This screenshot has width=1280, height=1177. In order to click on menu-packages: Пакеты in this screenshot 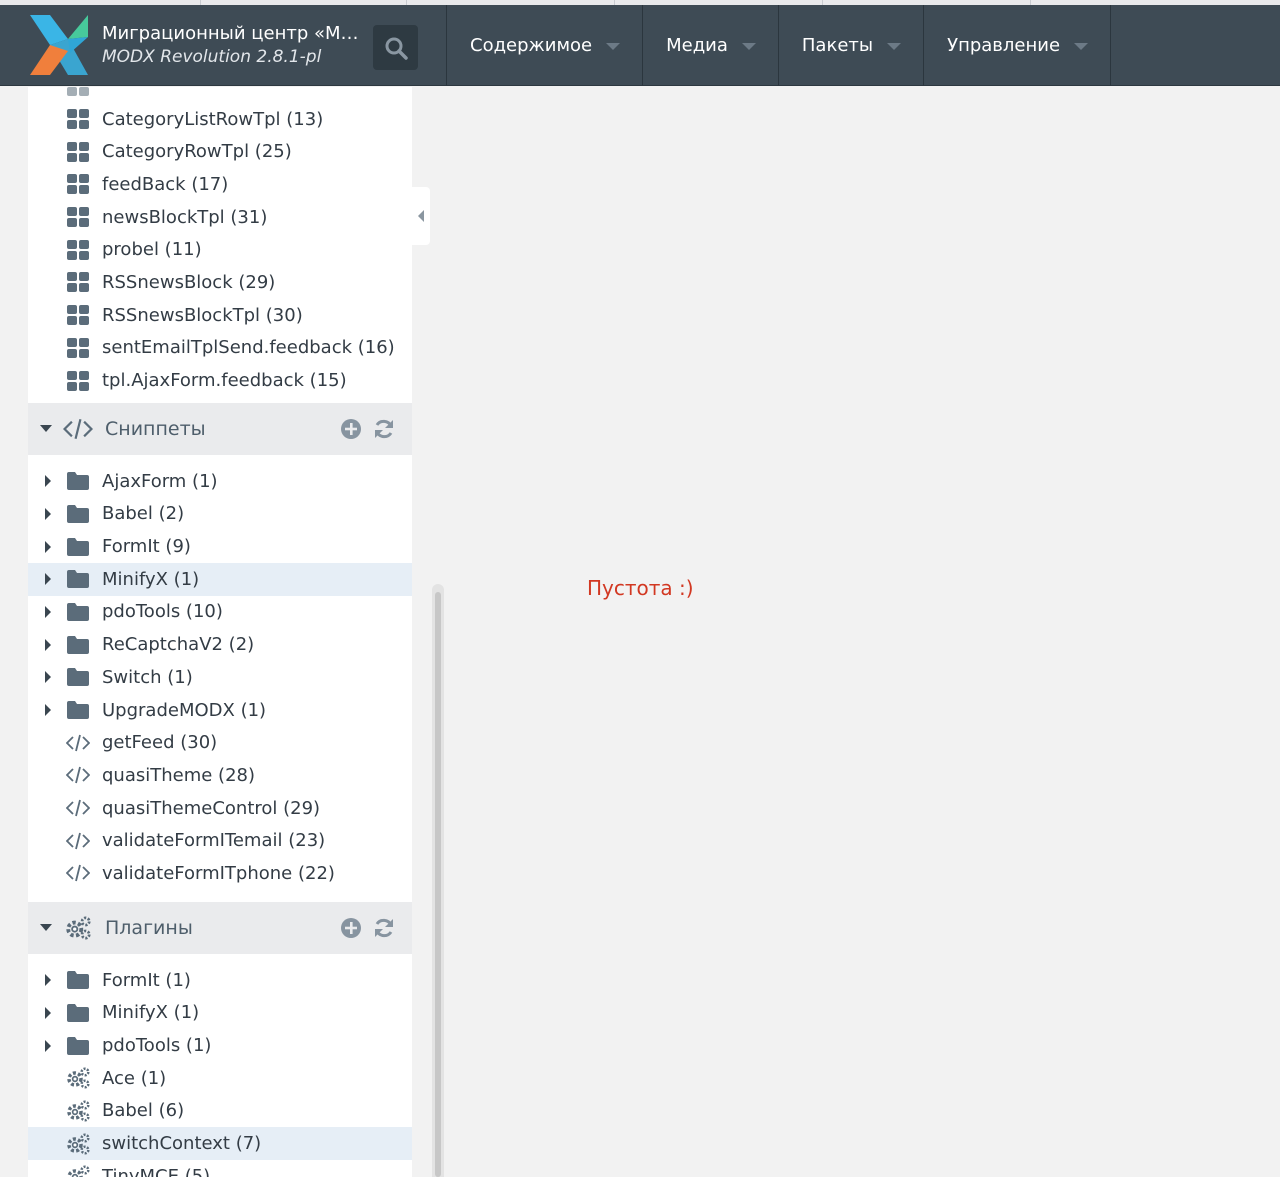, I will do `click(852, 45)`.